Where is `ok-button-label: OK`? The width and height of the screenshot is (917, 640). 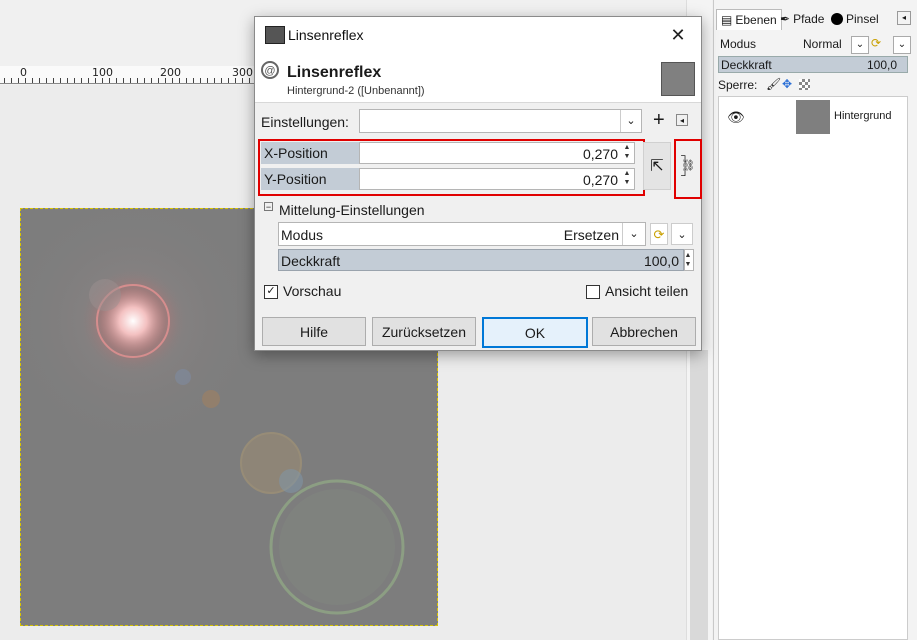
ok-button-label: OK is located at coordinates (535, 332).